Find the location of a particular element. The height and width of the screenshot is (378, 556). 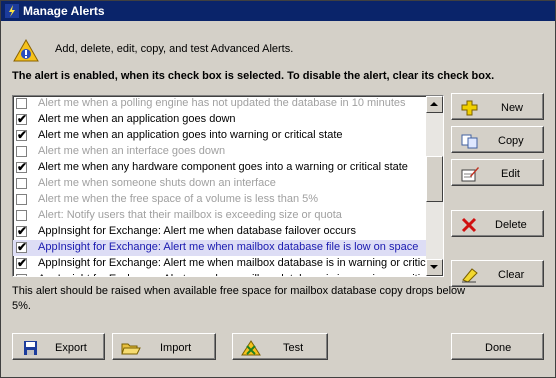

edit-button: Edit is located at coordinates (497, 172).